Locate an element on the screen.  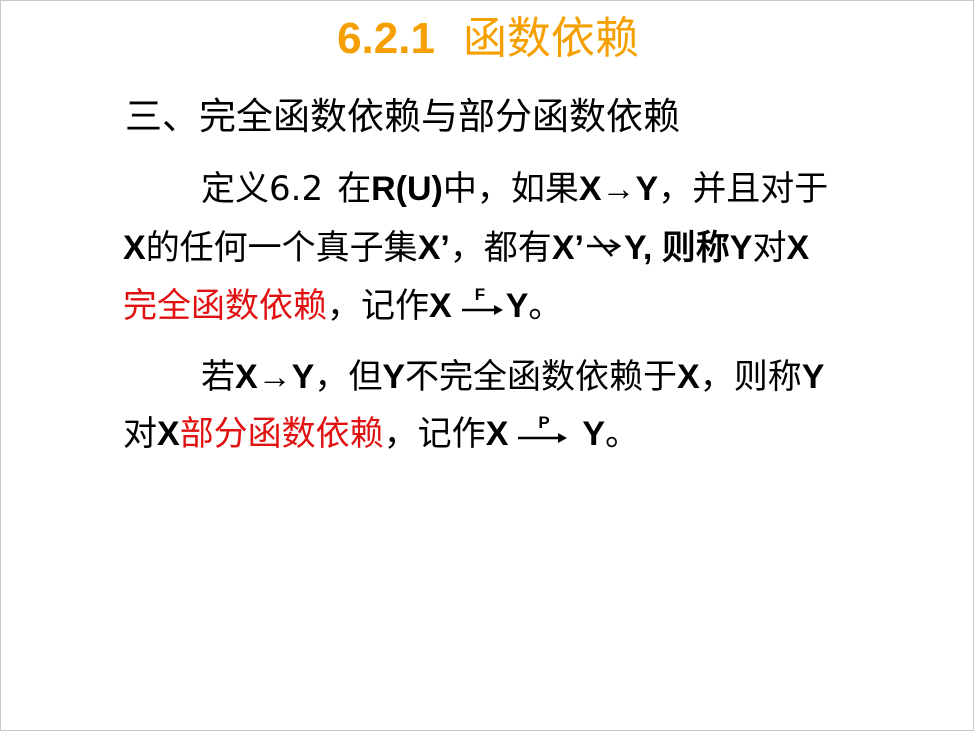
partial-dependency-arrow-icon: P is located at coordinates (545, 432).